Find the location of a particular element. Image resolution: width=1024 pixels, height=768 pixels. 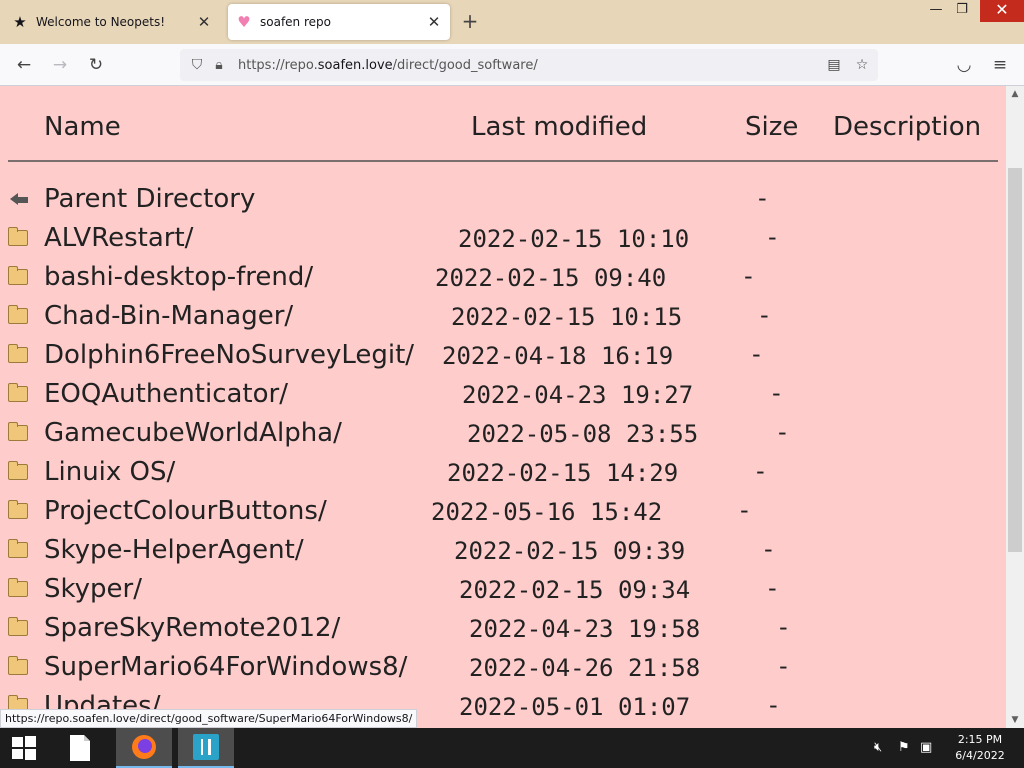

table-row: GamecubeWorldAlpha/2022-05-08 23:55 - is located at coordinates (503, 431).